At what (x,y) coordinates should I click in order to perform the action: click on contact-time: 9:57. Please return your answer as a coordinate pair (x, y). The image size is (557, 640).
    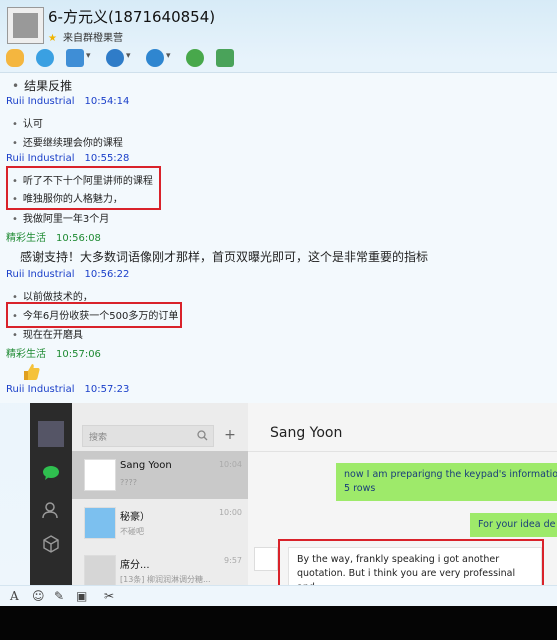
    Looking at the image, I should click on (233, 560).